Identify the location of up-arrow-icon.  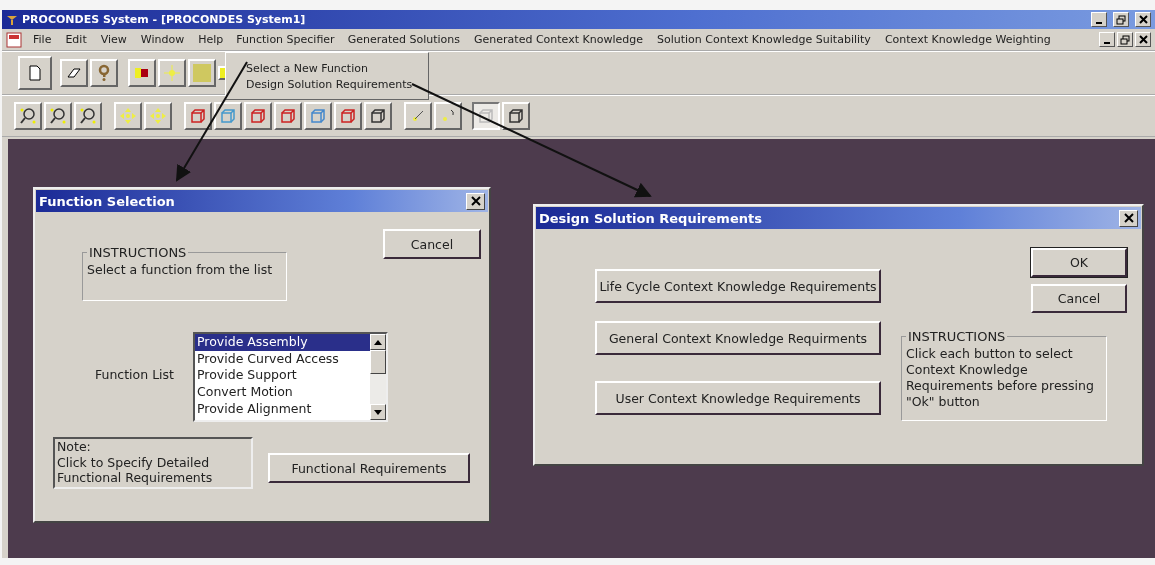
(378, 342).